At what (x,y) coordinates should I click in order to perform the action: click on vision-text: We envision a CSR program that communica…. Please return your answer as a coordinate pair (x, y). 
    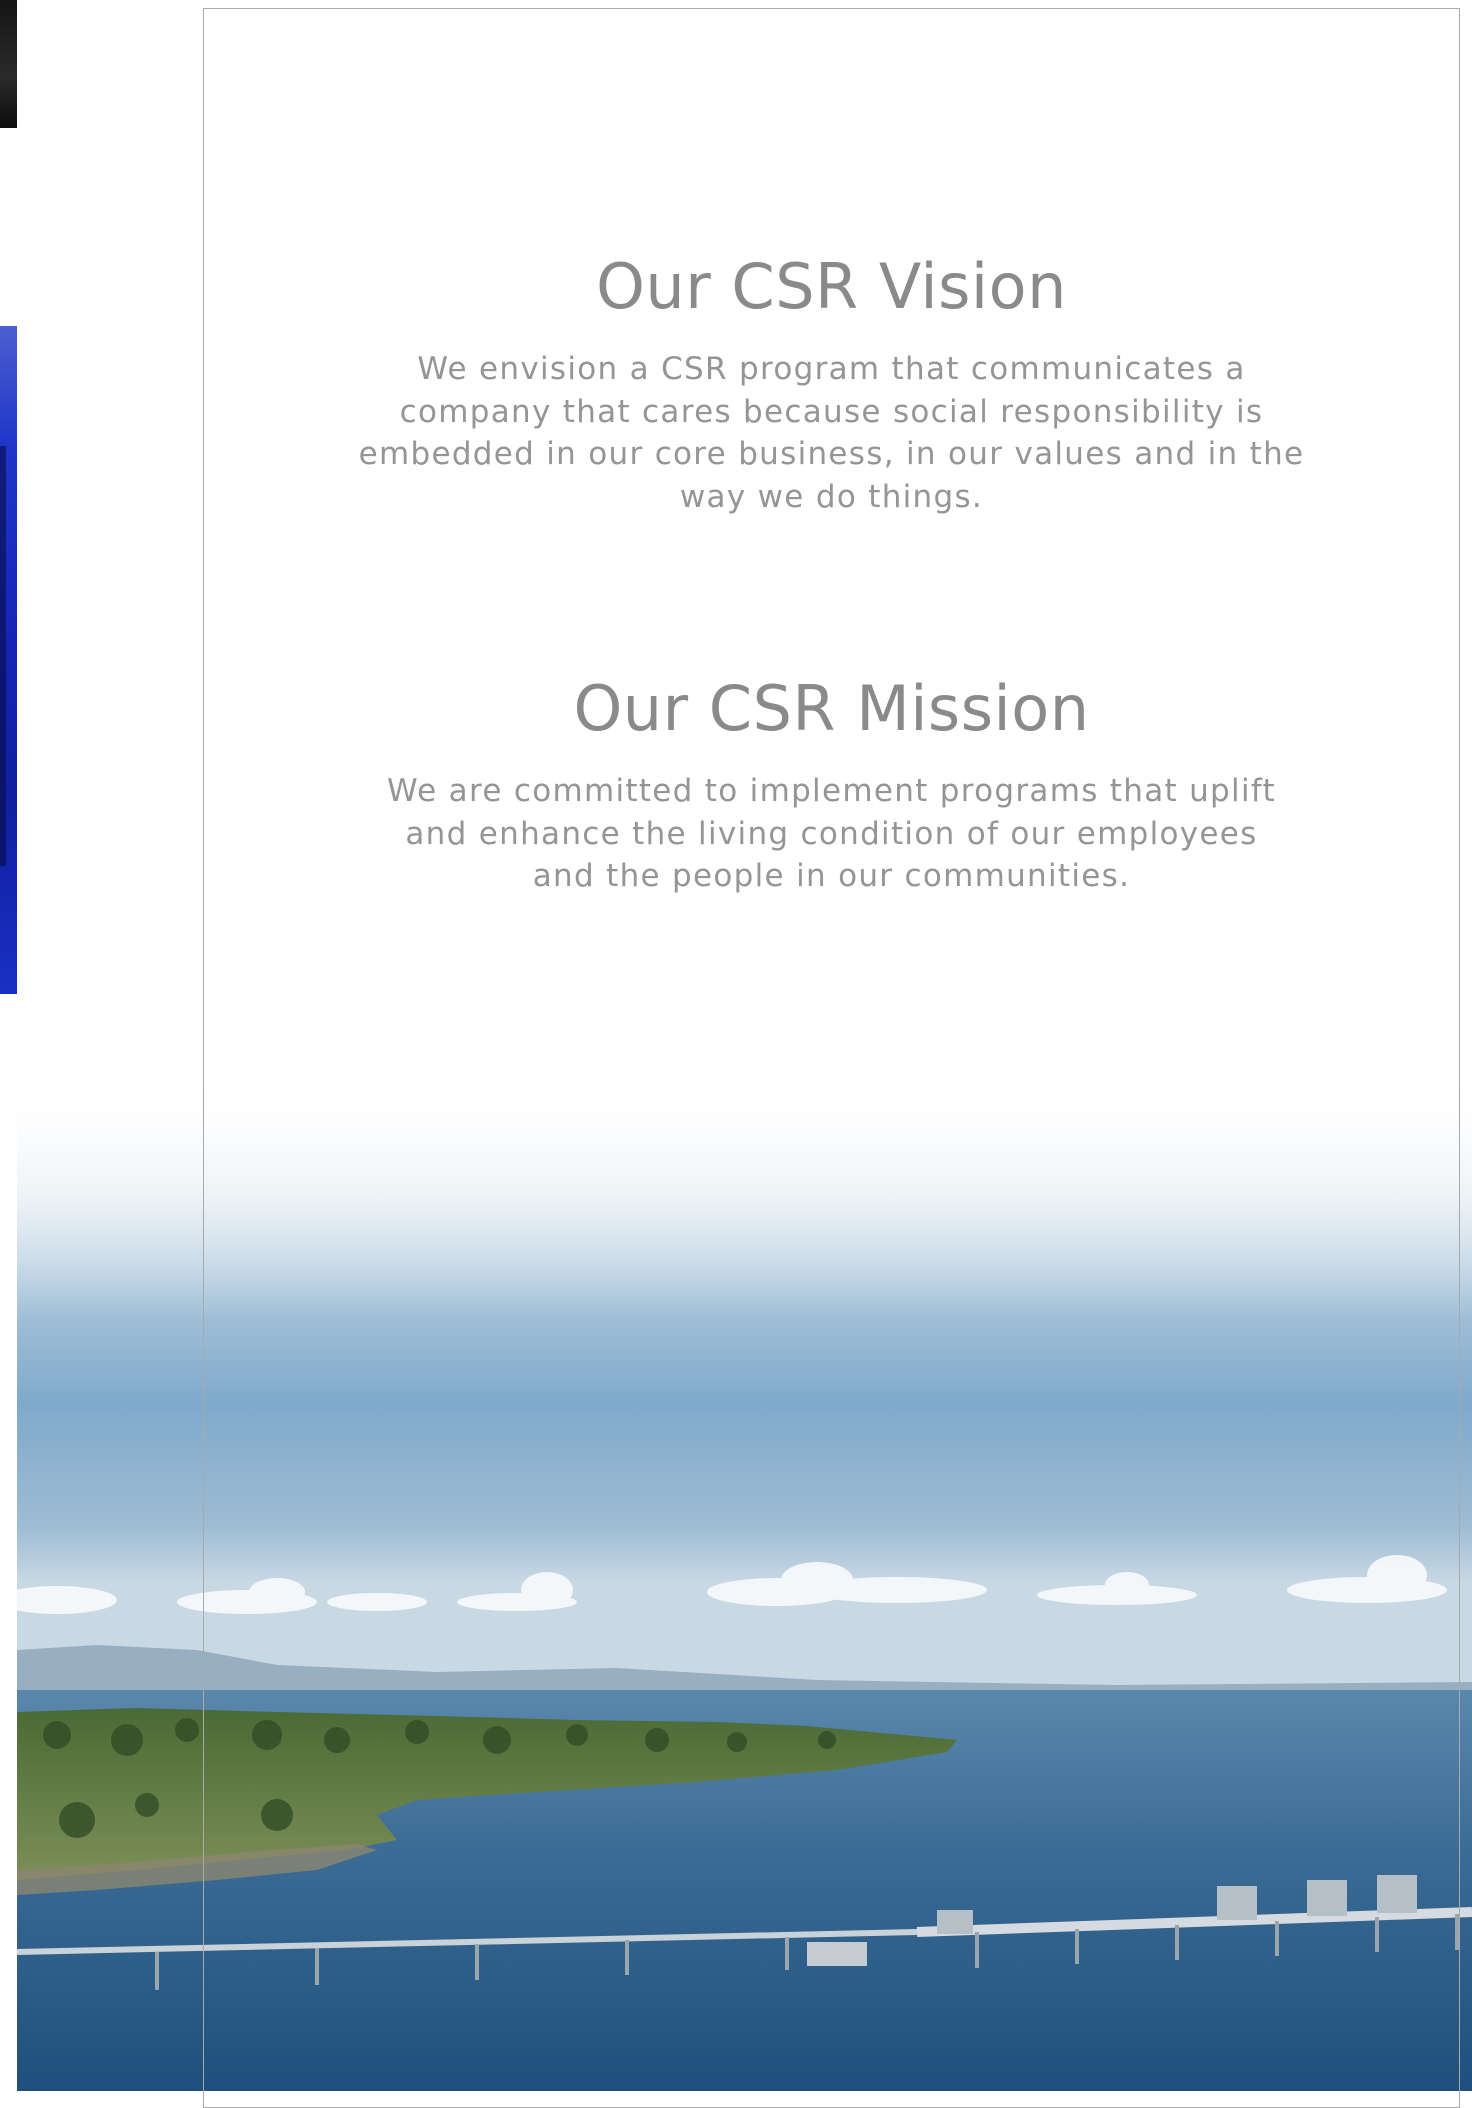
    Looking at the image, I should click on (831, 433).